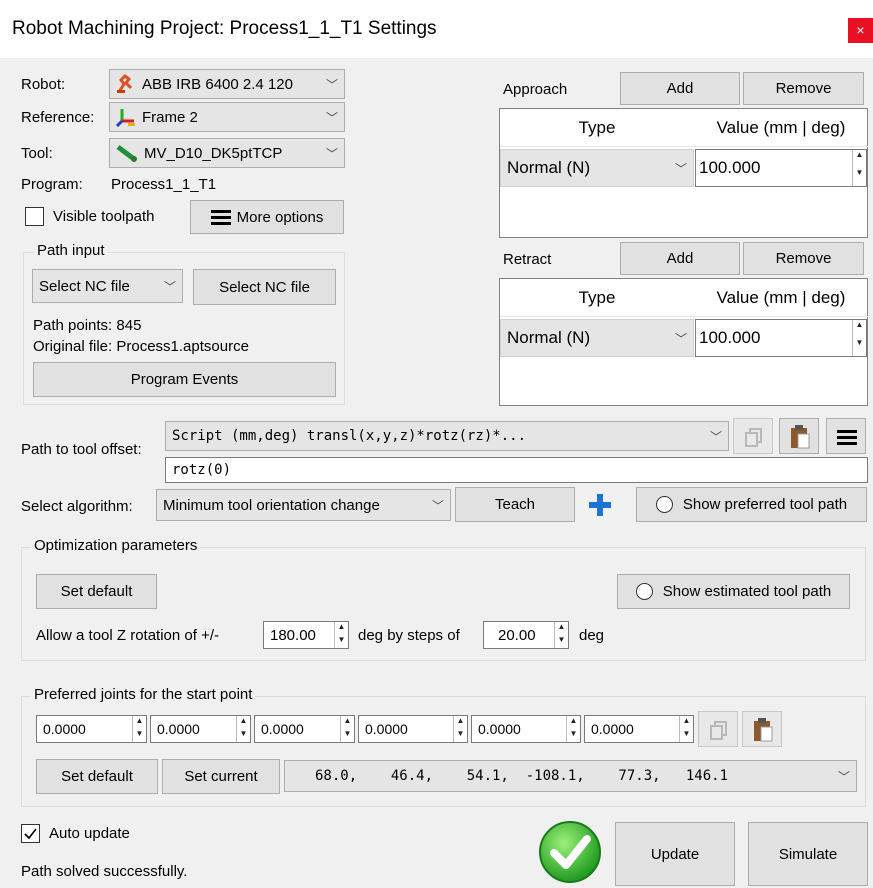 The image size is (873, 888). Describe the element at coordinates (52, 184) in the screenshot. I see `program-label: Program:` at that location.